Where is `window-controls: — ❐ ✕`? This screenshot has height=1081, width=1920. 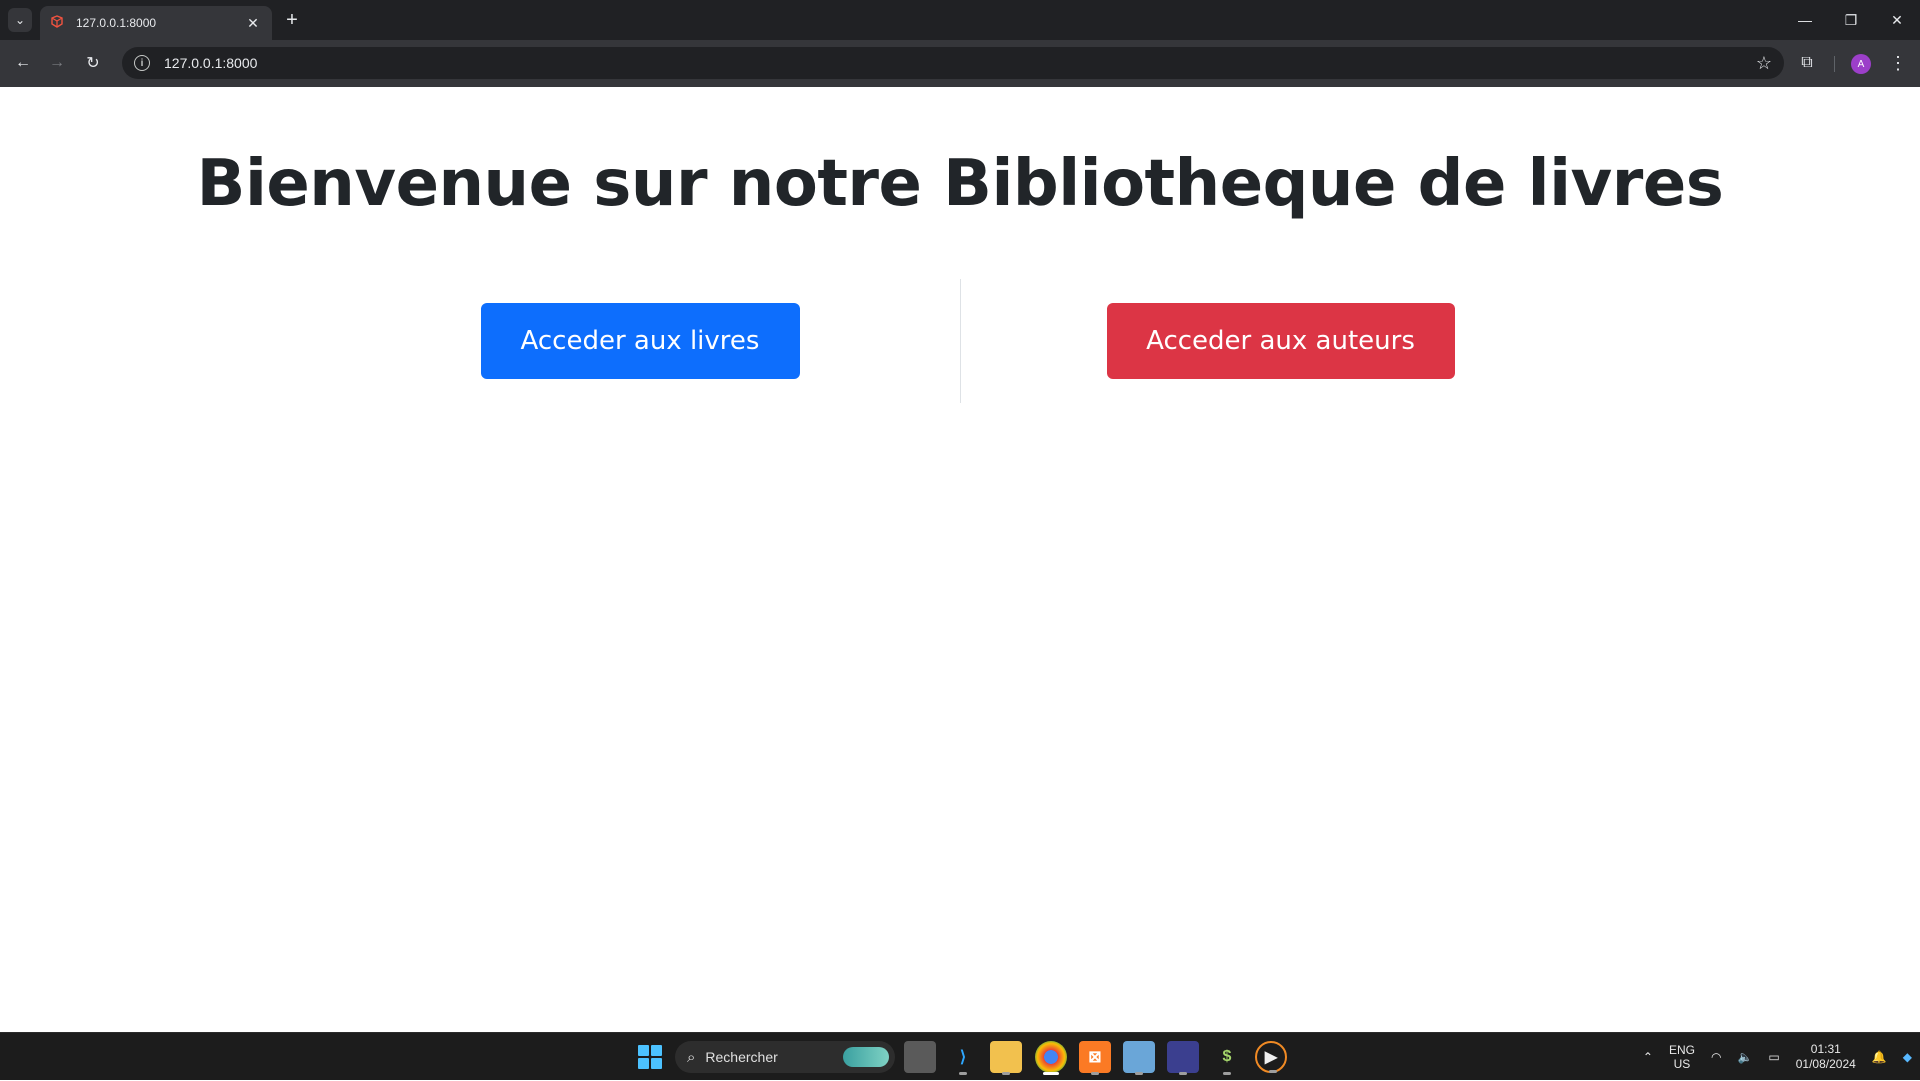 window-controls: — ❐ ✕ is located at coordinates (1851, 20).